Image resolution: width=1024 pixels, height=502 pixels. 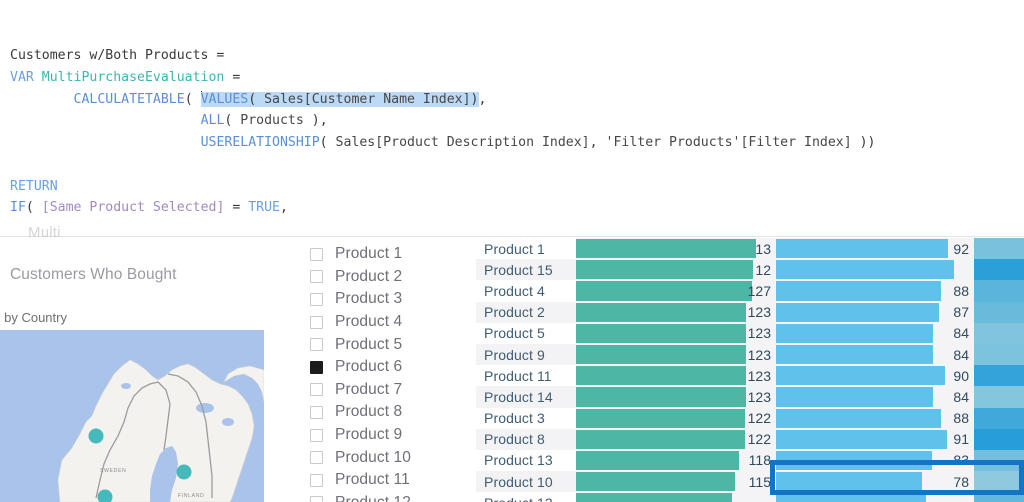 What do you see at coordinates (526, 249) in the screenshot?
I see `table-cell-product-name: Product 1` at bounding box center [526, 249].